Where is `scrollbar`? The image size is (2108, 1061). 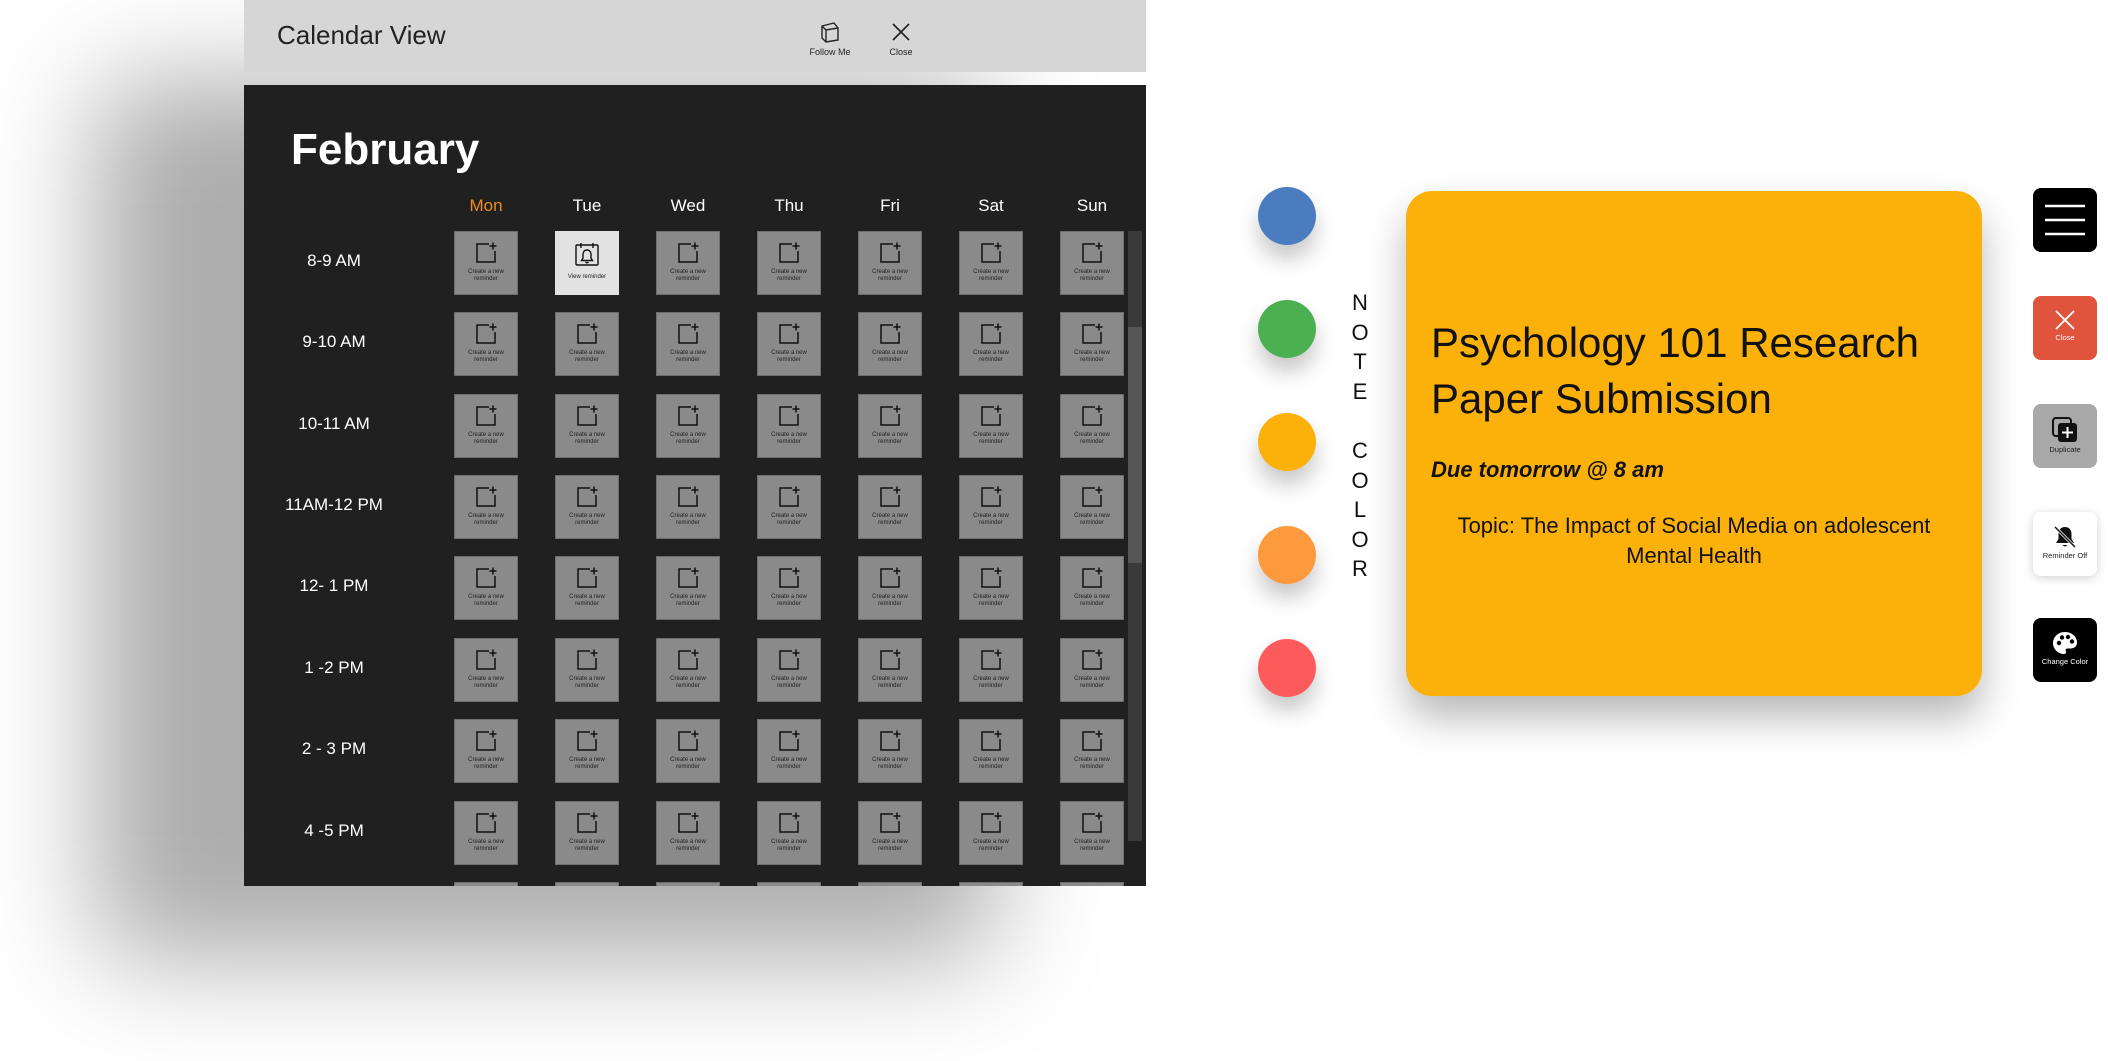
scrollbar is located at coordinates (1135, 536).